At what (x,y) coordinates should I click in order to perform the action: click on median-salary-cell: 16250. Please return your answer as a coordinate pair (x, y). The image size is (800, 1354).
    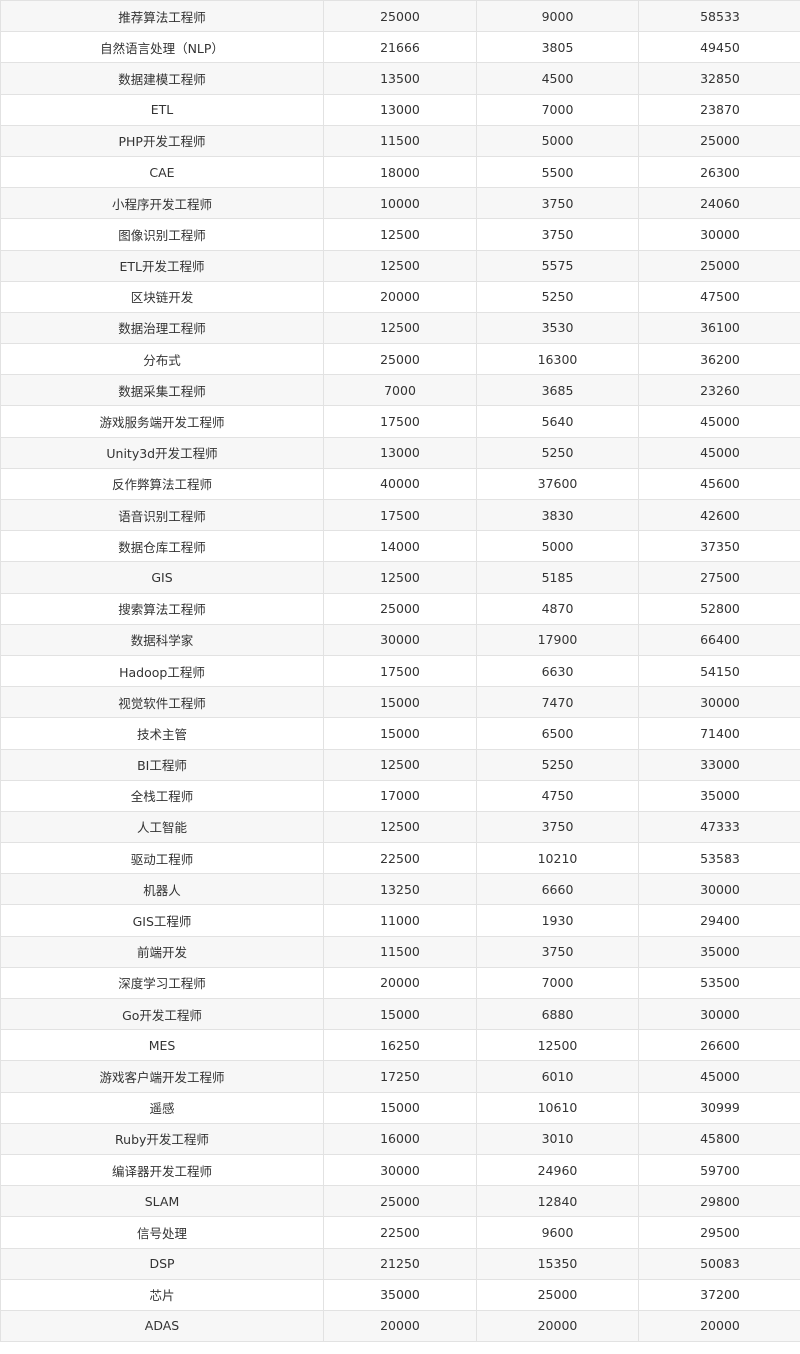
    Looking at the image, I should click on (400, 1045).